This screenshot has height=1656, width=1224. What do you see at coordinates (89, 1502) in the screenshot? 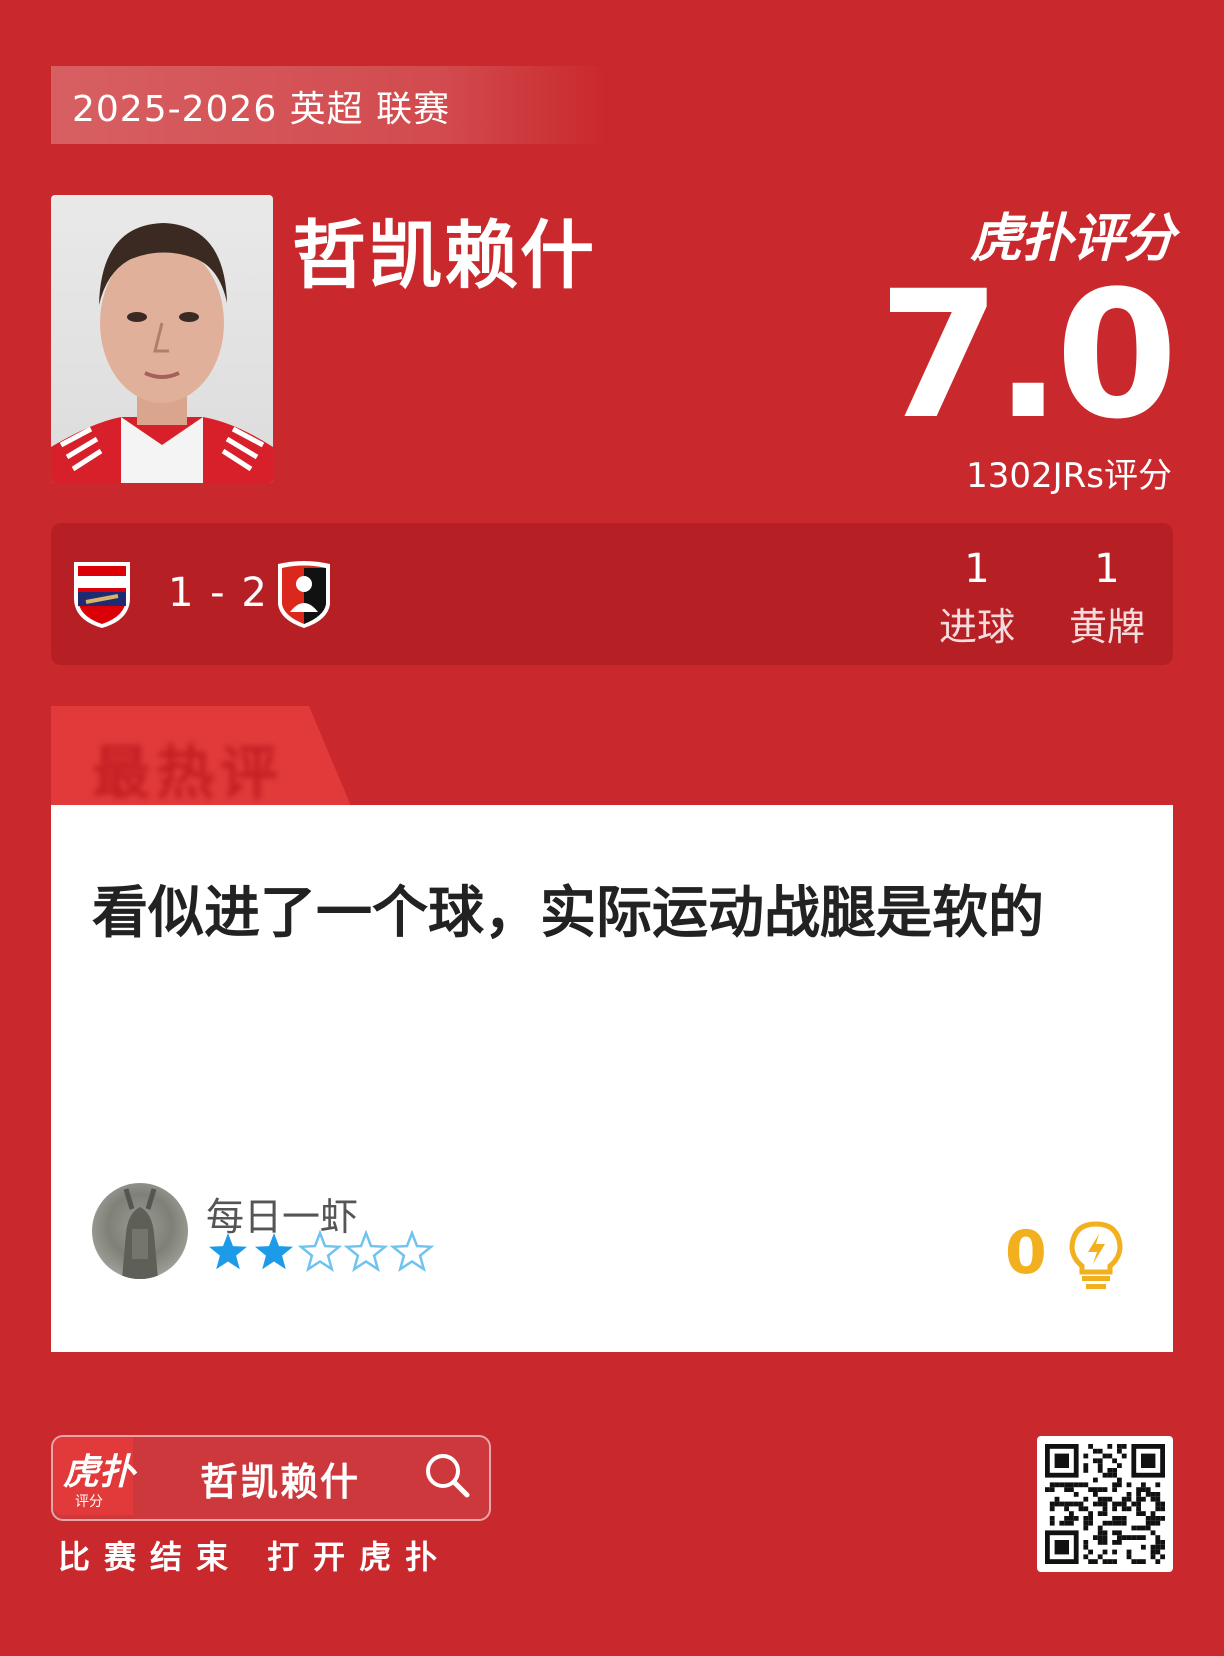
I see `app-icon-subtitle: 评分` at bounding box center [89, 1502].